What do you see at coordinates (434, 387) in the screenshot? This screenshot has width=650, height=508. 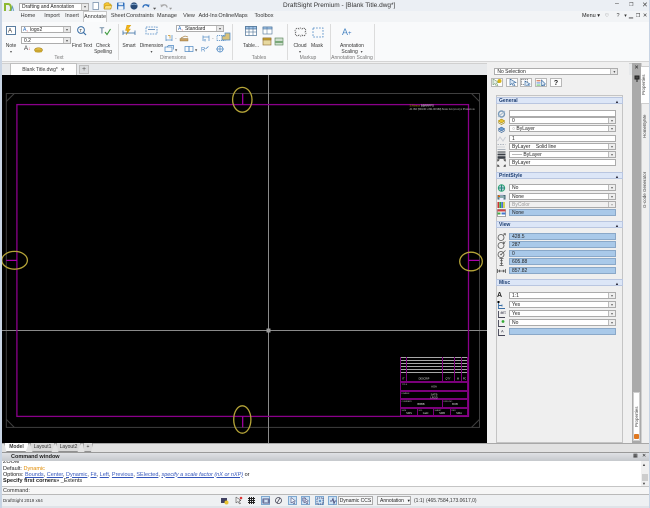 I see `svg-text: AGA` at bounding box center [434, 387].